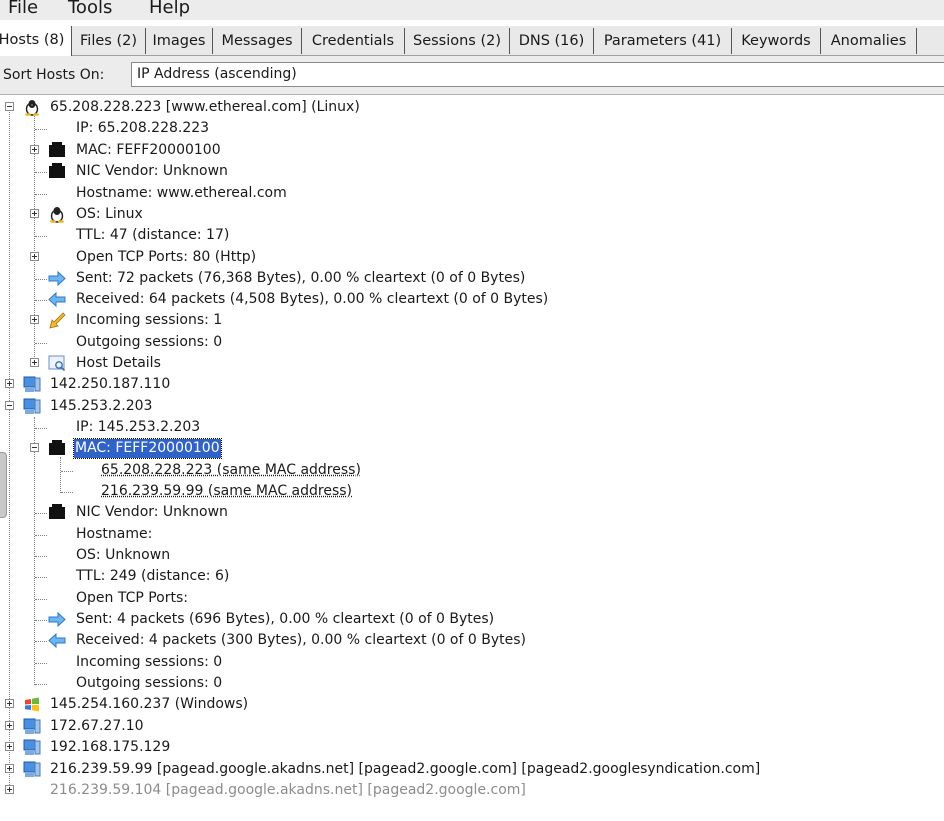 This screenshot has width=944, height=821. Describe the element at coordinates (36, 41) in the screenshot. I see `tab-hosts: Hosts (8)` at that location.